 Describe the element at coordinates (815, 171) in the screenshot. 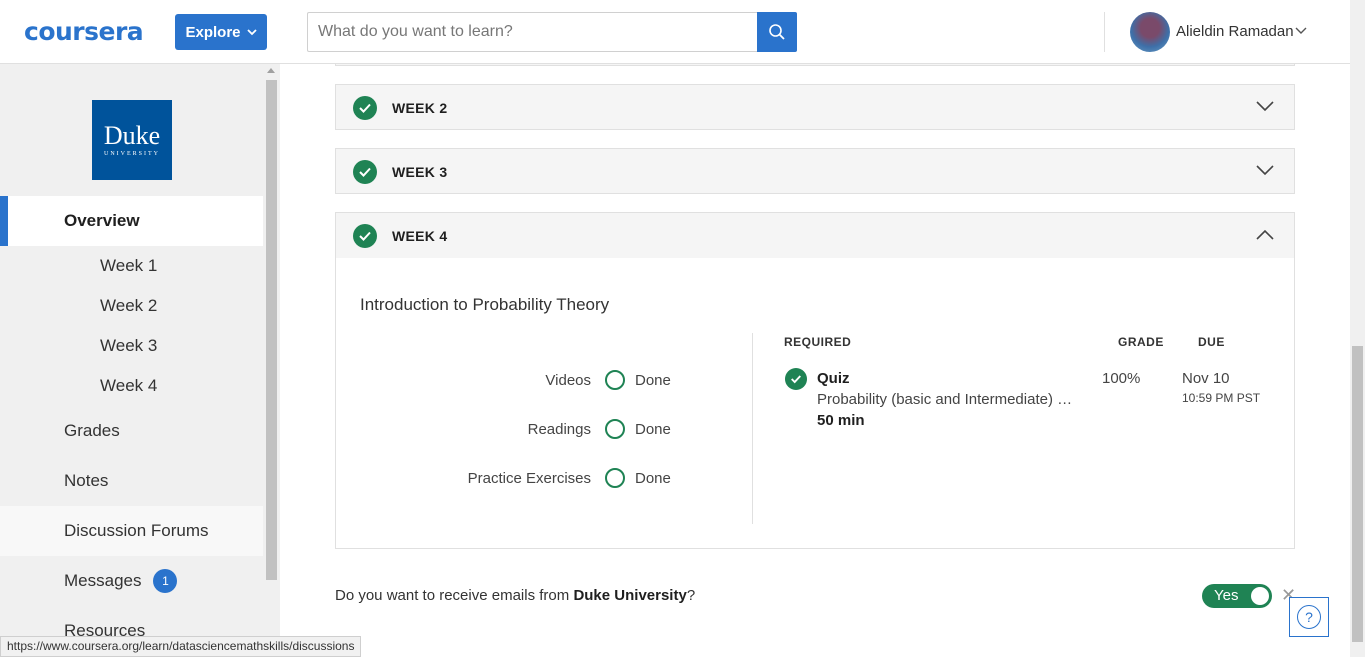

I see `week-3-row: WEEK 3` at that location.